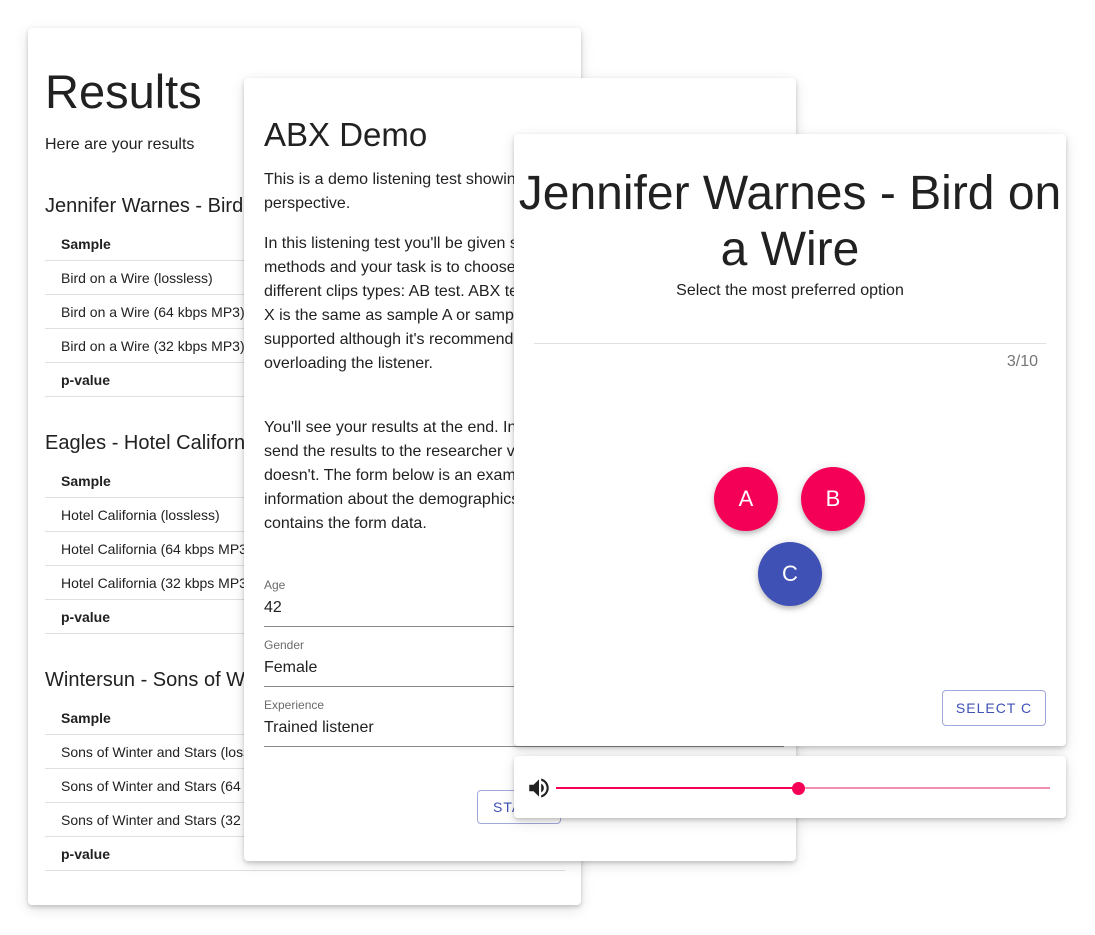 This screenshot has height=935, width=1095. What do you see at coordinates (290, 668) in the screenshot?
I see `gender-value: Female` at bounding box center [290, 668].